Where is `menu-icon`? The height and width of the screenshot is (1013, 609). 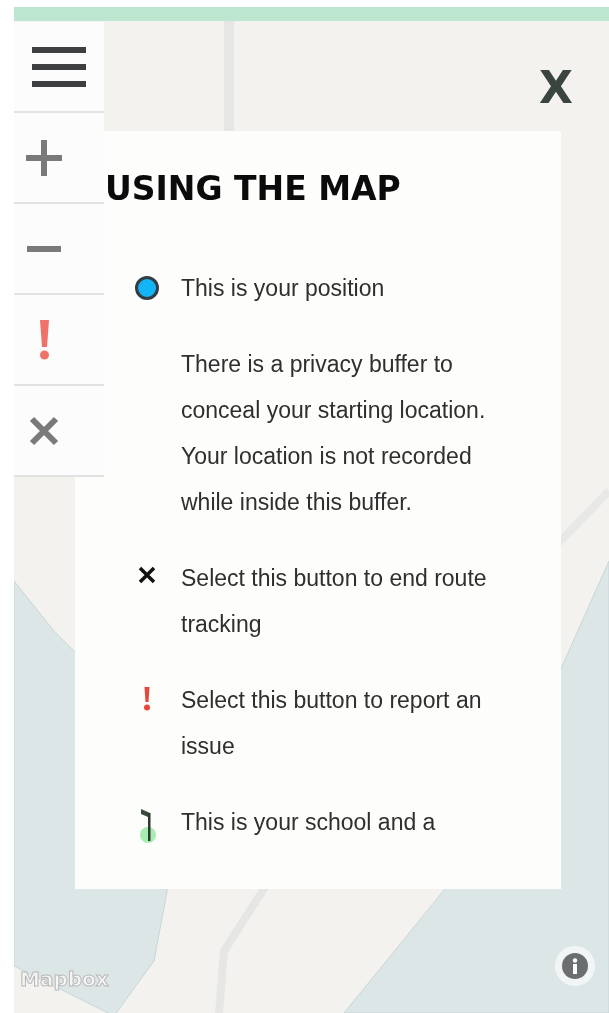
menu-icon is located at coordinates (59, 66).